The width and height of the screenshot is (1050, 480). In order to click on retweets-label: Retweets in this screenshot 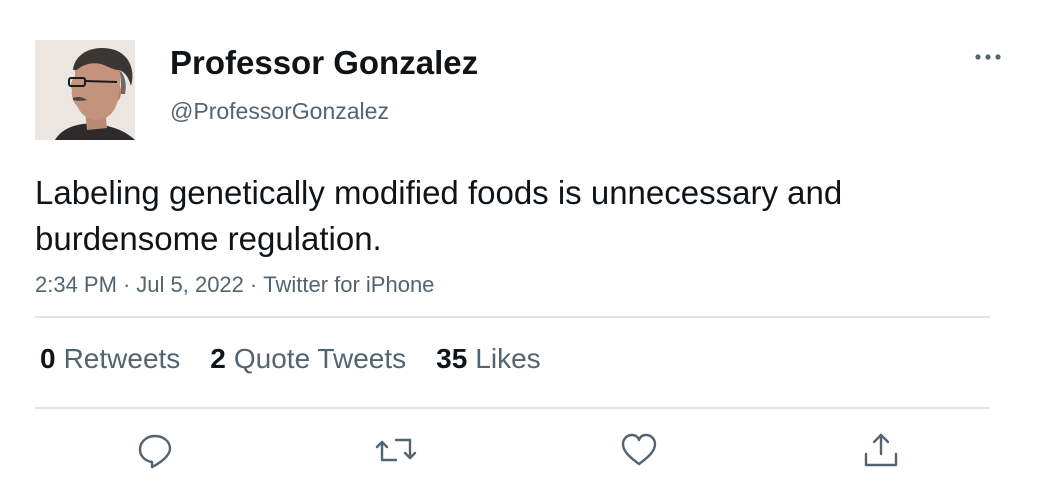, I will do `click(122, 358)`.